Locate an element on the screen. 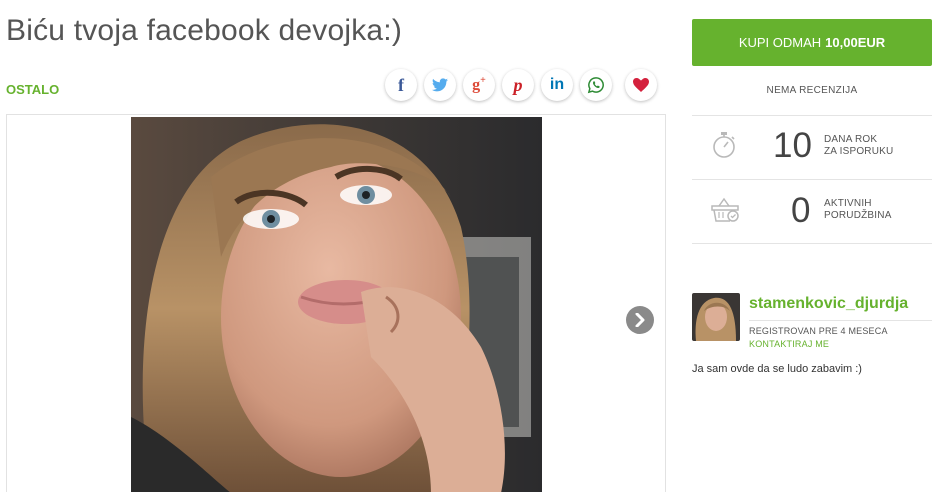 This screenshot has height=492, width=940. share-google-plus-button: g+ is located at coordinates (479, 85).